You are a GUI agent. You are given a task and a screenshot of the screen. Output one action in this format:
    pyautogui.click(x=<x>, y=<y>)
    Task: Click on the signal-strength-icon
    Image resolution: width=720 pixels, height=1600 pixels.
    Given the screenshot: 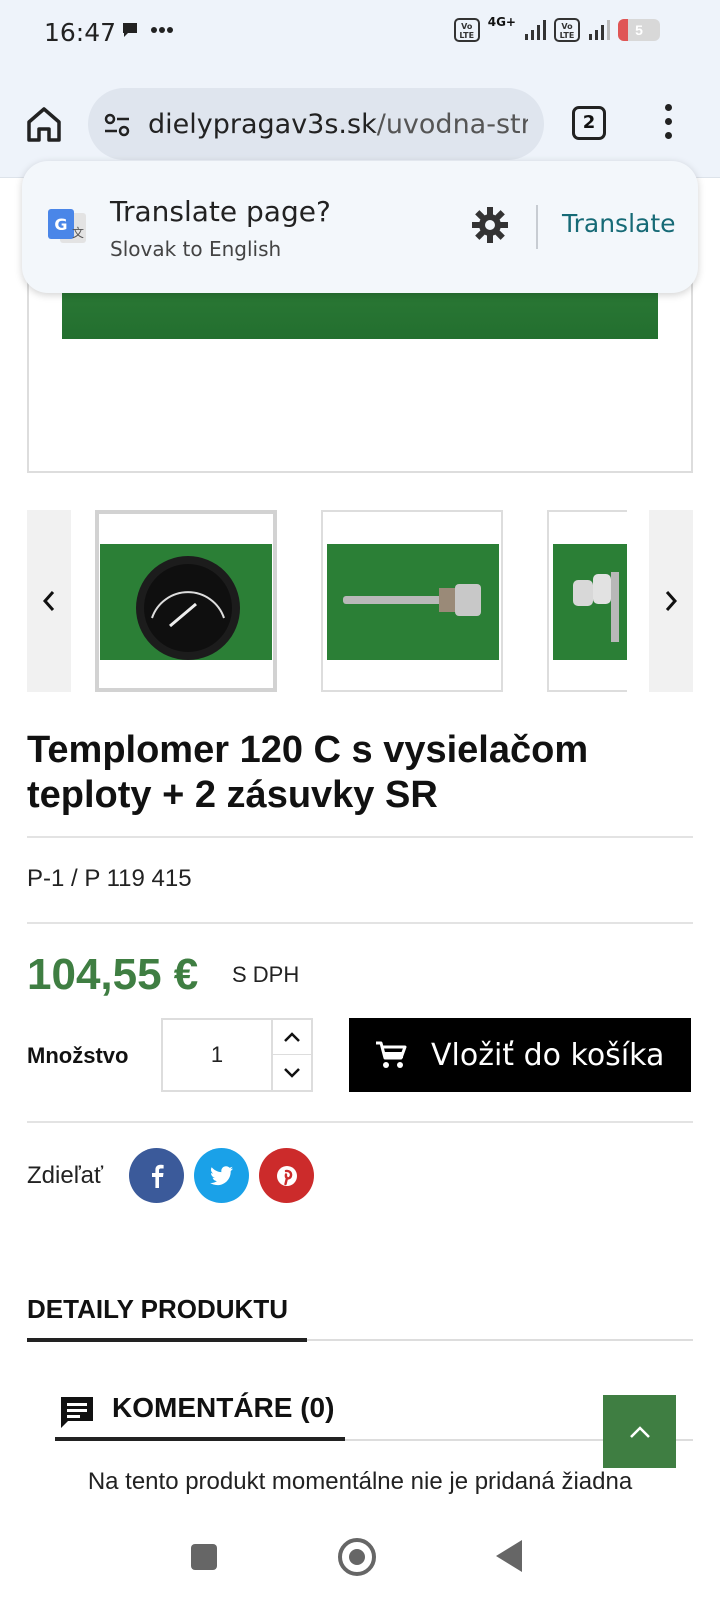 What is the action you would take?
    pyautogui.click(x=535, y=30)
    